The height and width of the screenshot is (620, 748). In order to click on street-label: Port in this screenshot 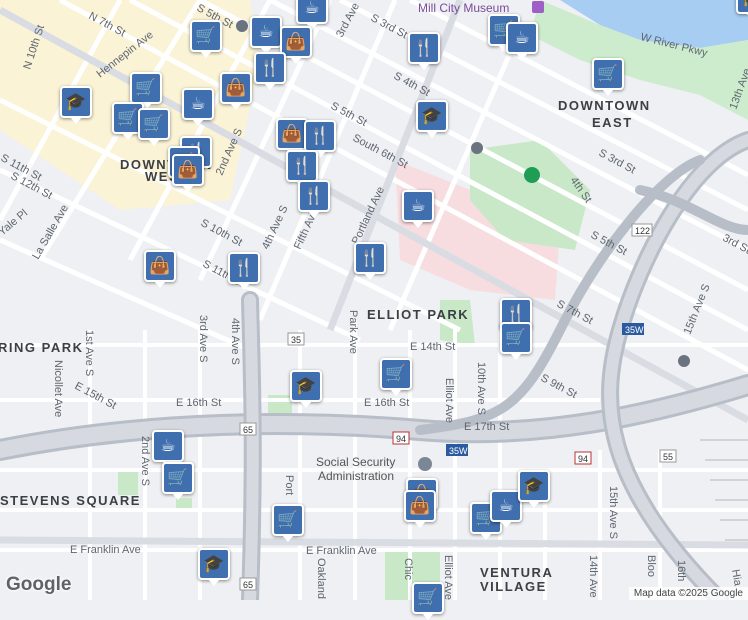, I will do `click(289, 485)`.